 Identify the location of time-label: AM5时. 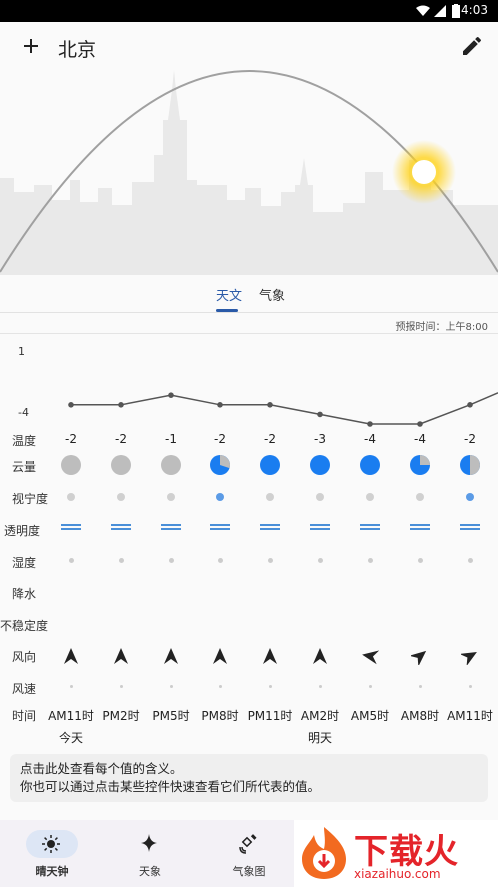
(370, 716).